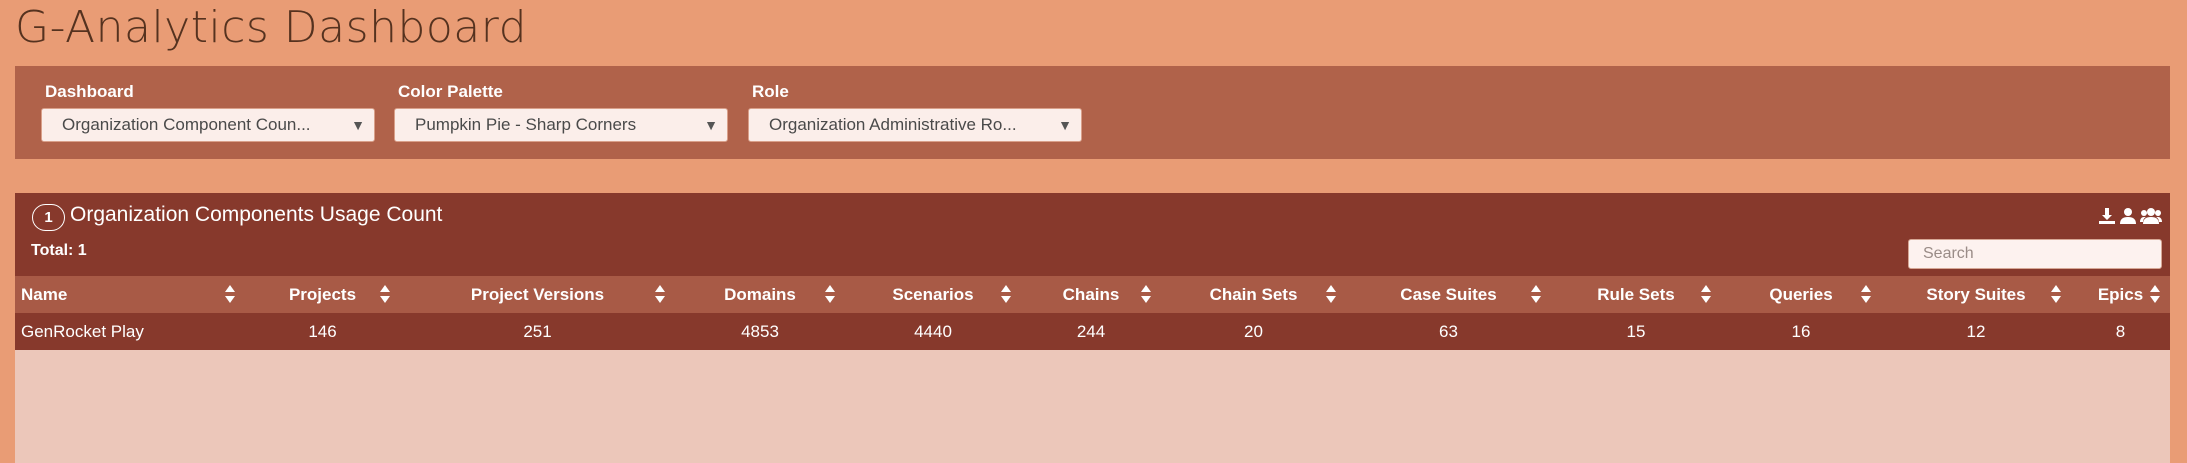 Image resolution: width=2187 pixels, height=463 pixels. Describe the element at coordinates (82, 331) in the screenshot. I see `table-cell: GenRocket Play` at that location.